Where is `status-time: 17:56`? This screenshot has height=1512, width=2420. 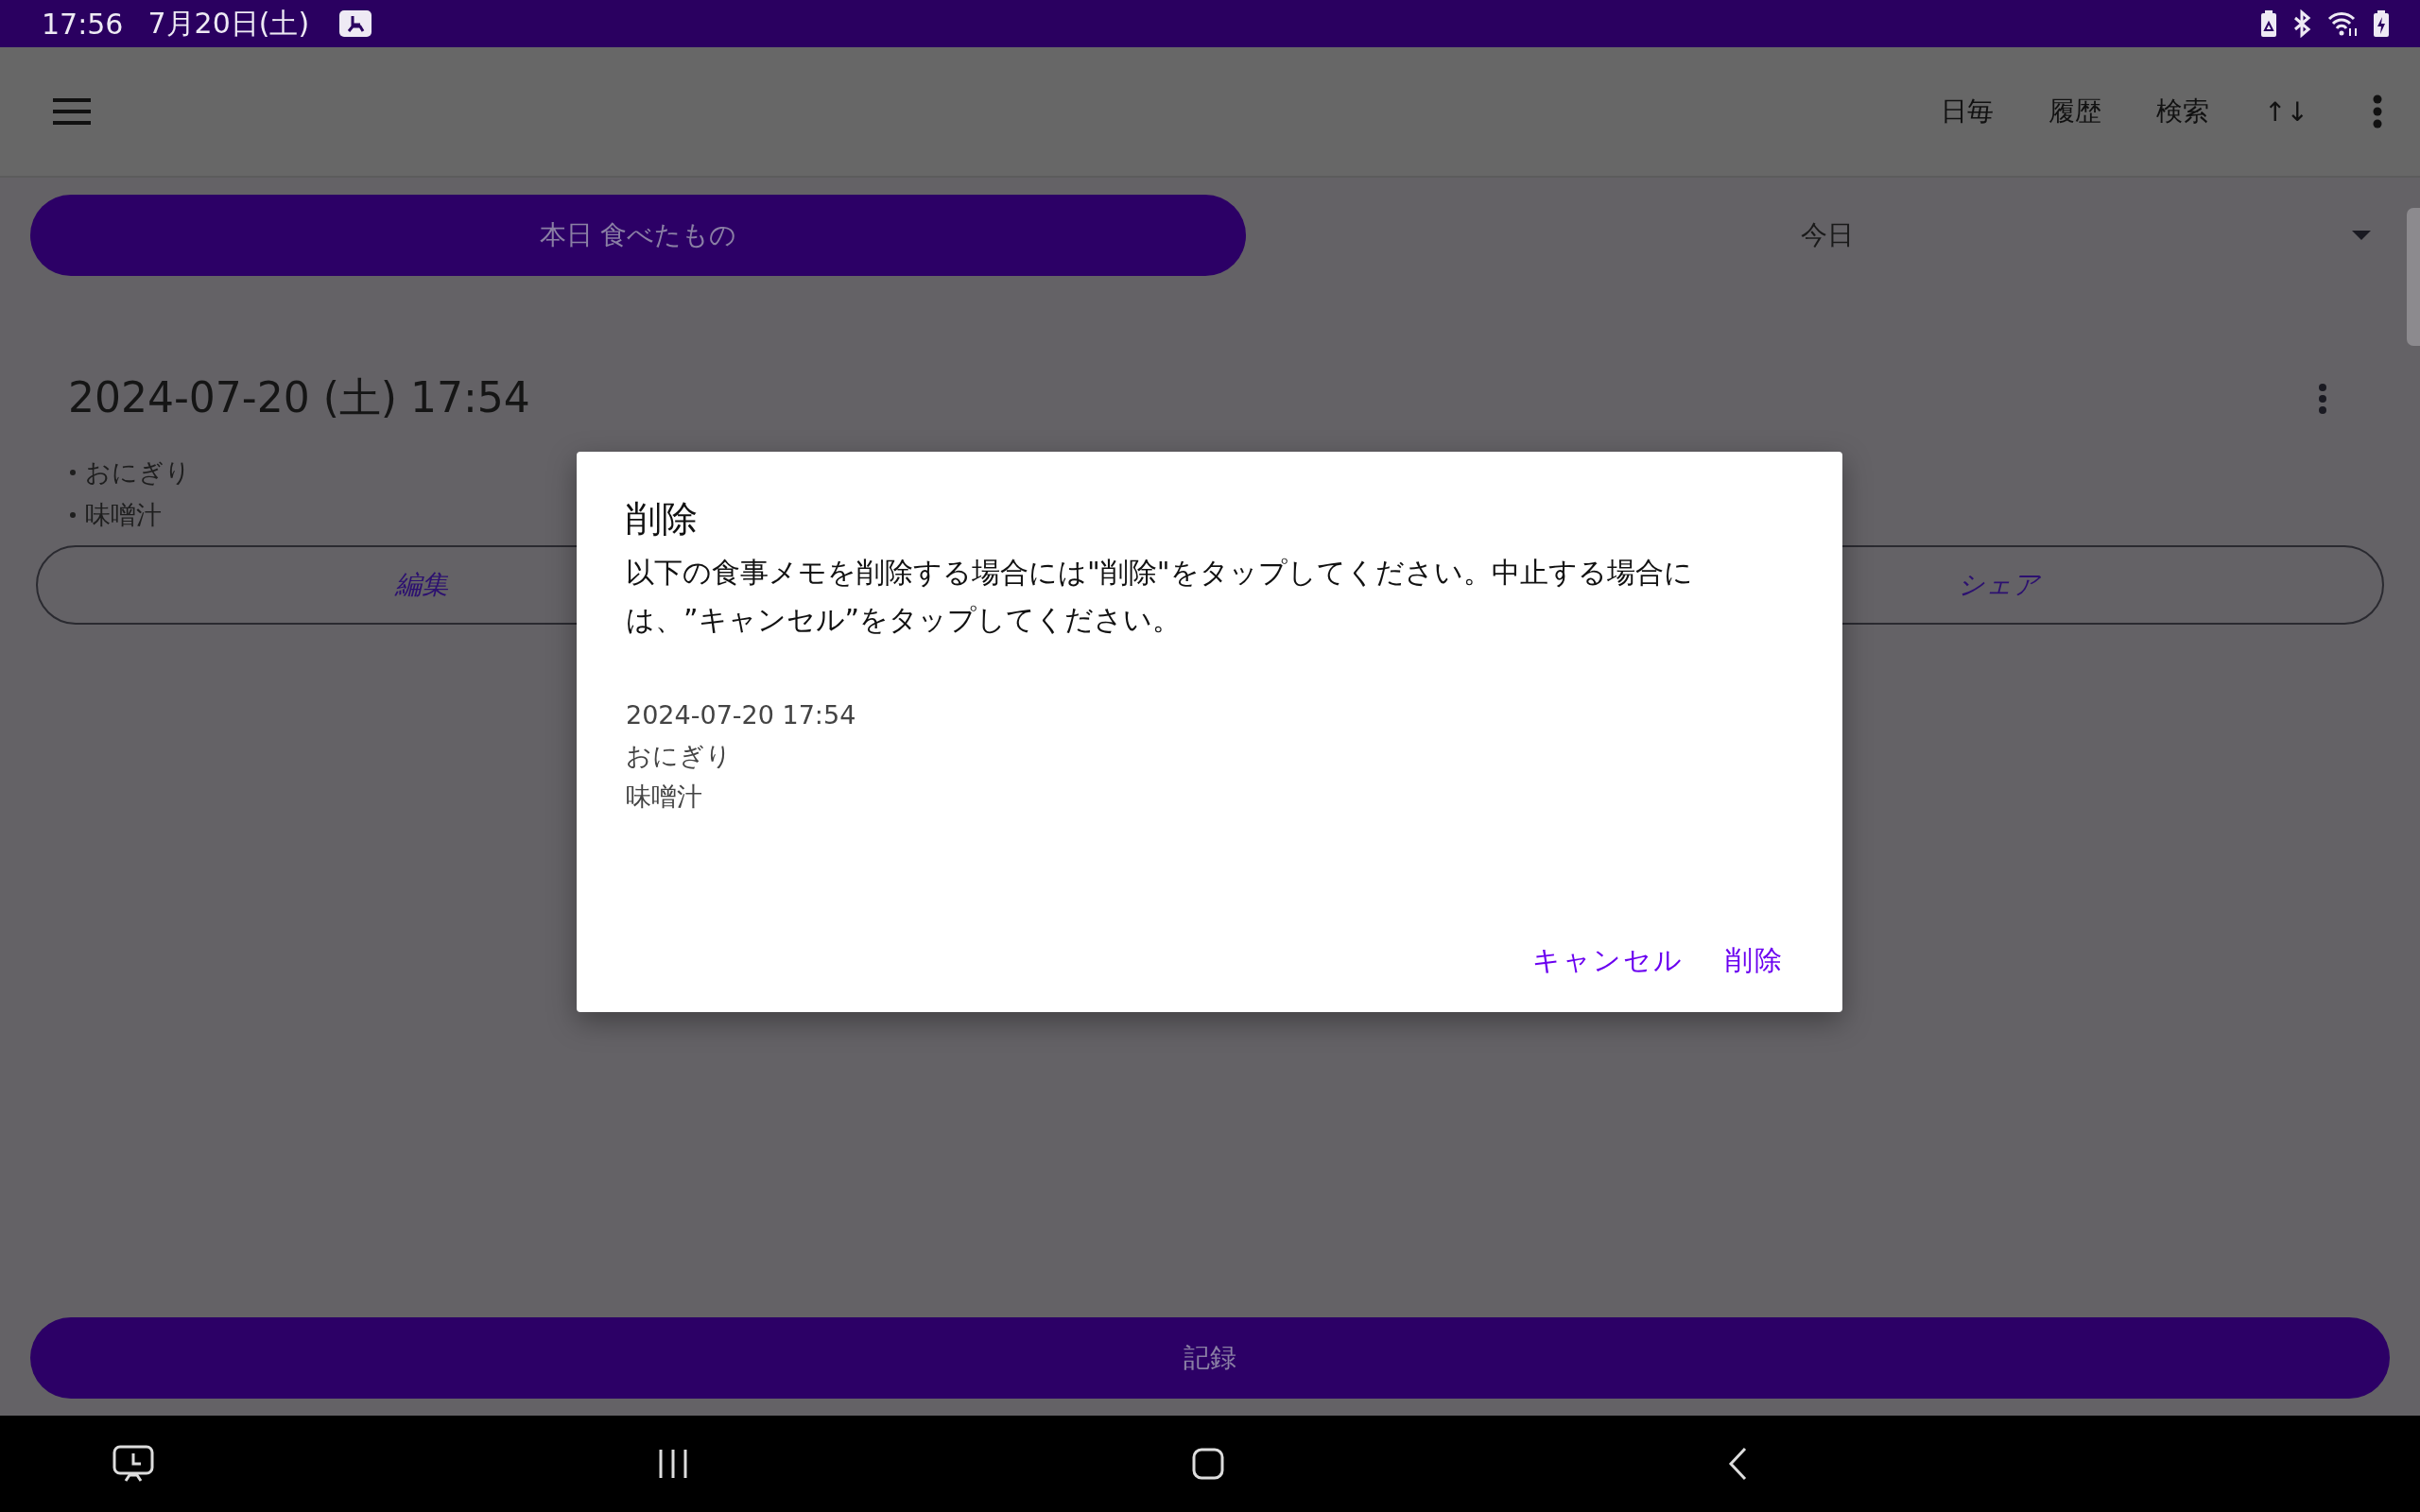 status-time: 17:56 is located at coordinates (83, 24).